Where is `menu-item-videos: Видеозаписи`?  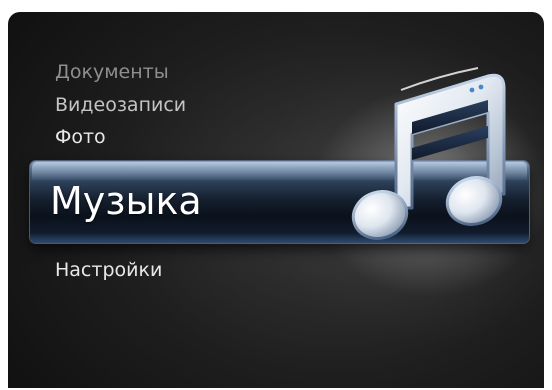 menu-item-videos: Видеозаписи is located at coordinates (120, 105).